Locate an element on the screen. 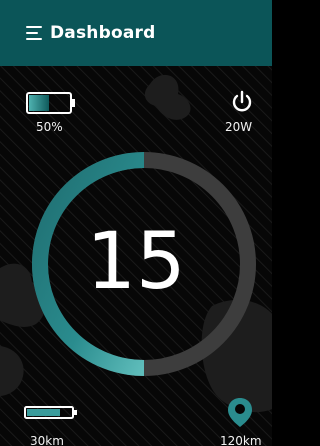  power-label: 20W is located at coordinates (239, 127).